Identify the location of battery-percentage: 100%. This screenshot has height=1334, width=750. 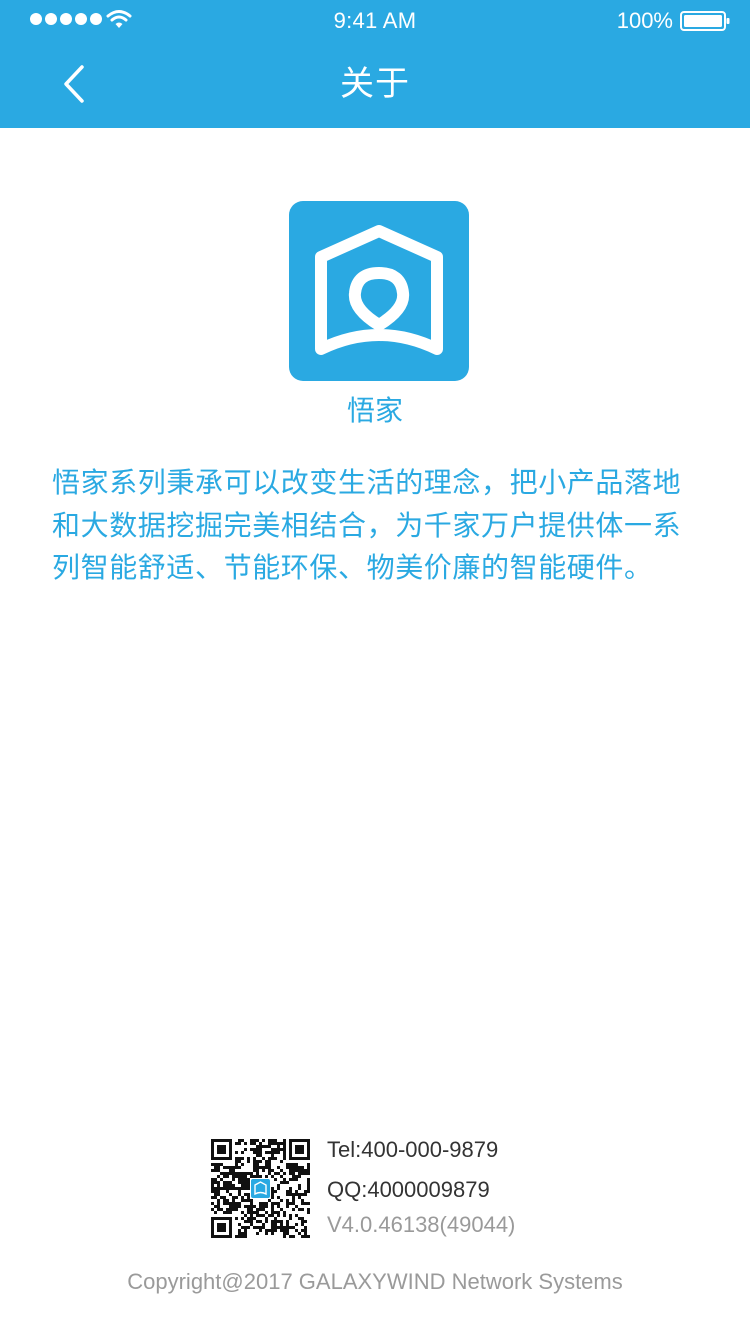
(644, 20).